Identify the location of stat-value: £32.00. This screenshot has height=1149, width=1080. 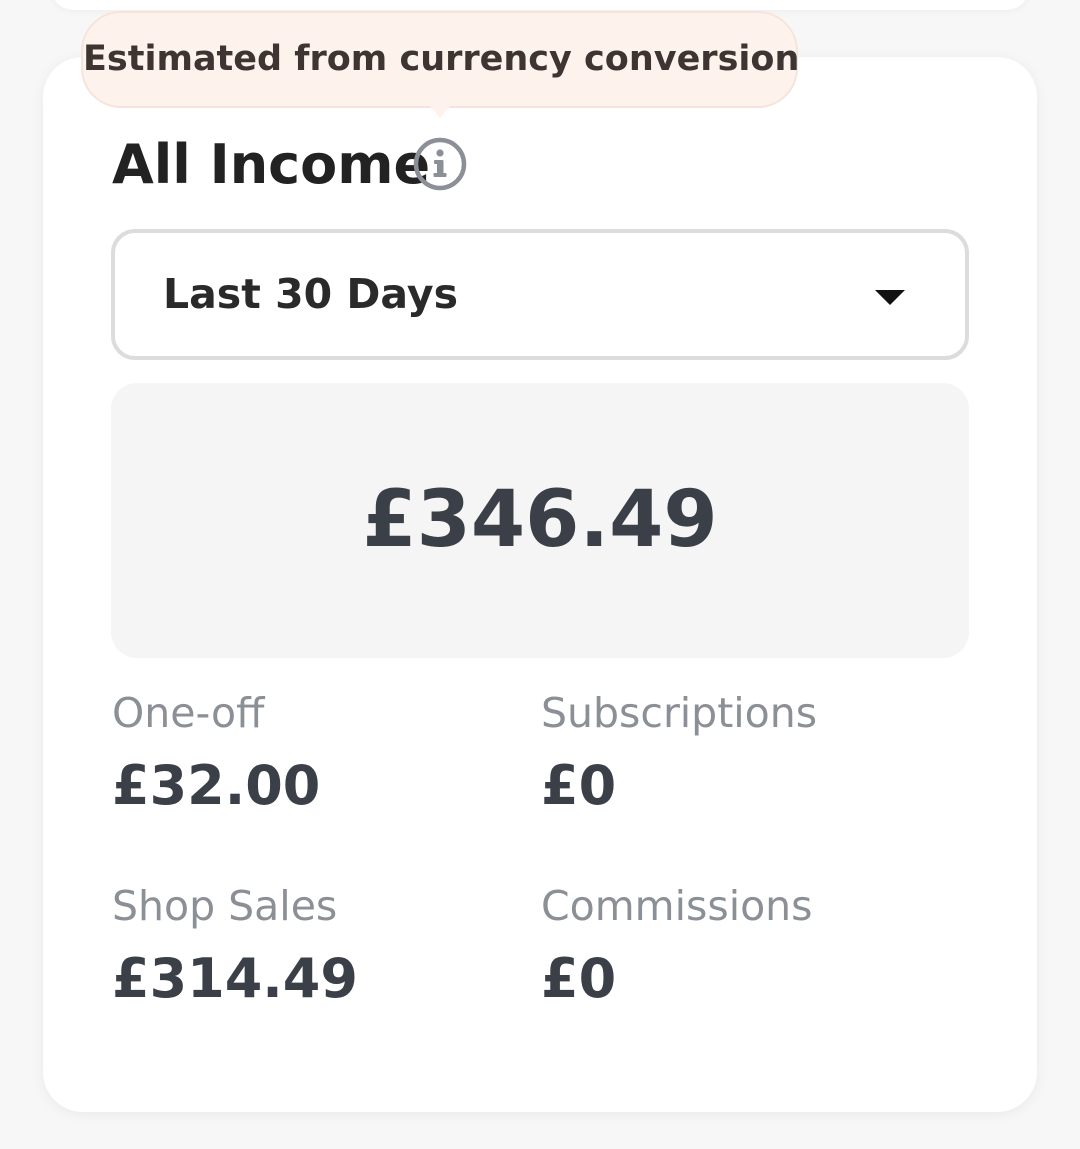
(216, 785).